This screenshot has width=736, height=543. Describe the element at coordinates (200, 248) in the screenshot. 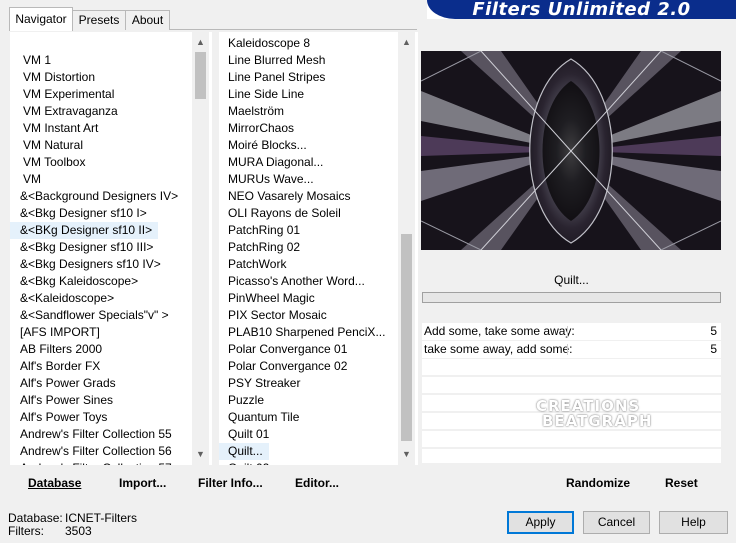

I see `category-scrollbar: ▲ ▼` at that location.